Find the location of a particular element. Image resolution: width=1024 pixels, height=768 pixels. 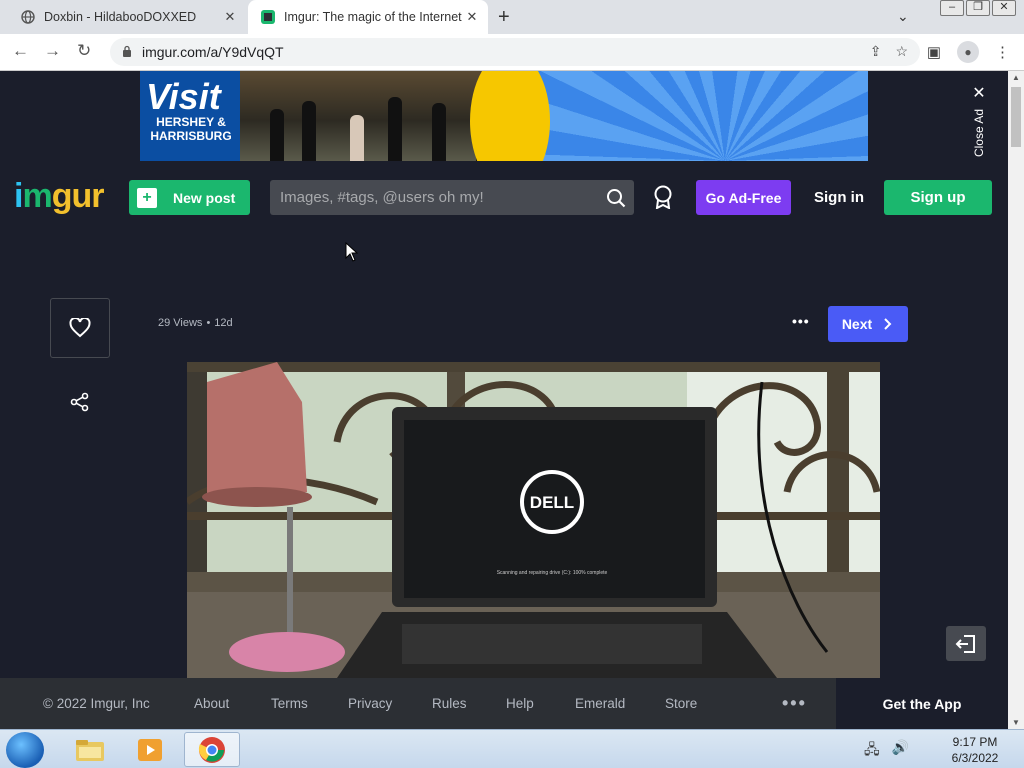

share-icon is located at coordinates (79, 402).